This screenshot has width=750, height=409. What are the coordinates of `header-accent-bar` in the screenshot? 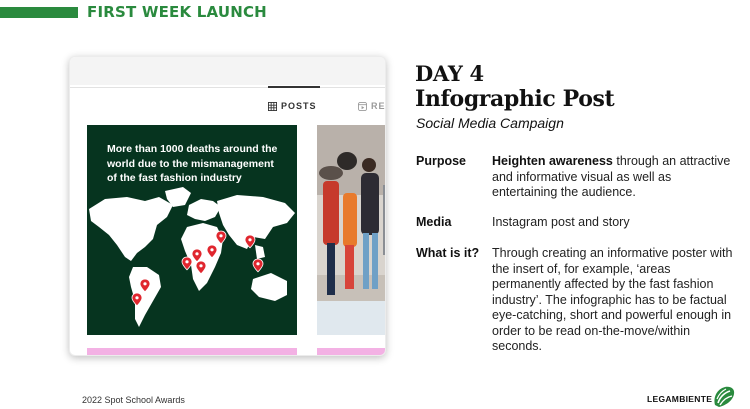 It's located at (39, 12).